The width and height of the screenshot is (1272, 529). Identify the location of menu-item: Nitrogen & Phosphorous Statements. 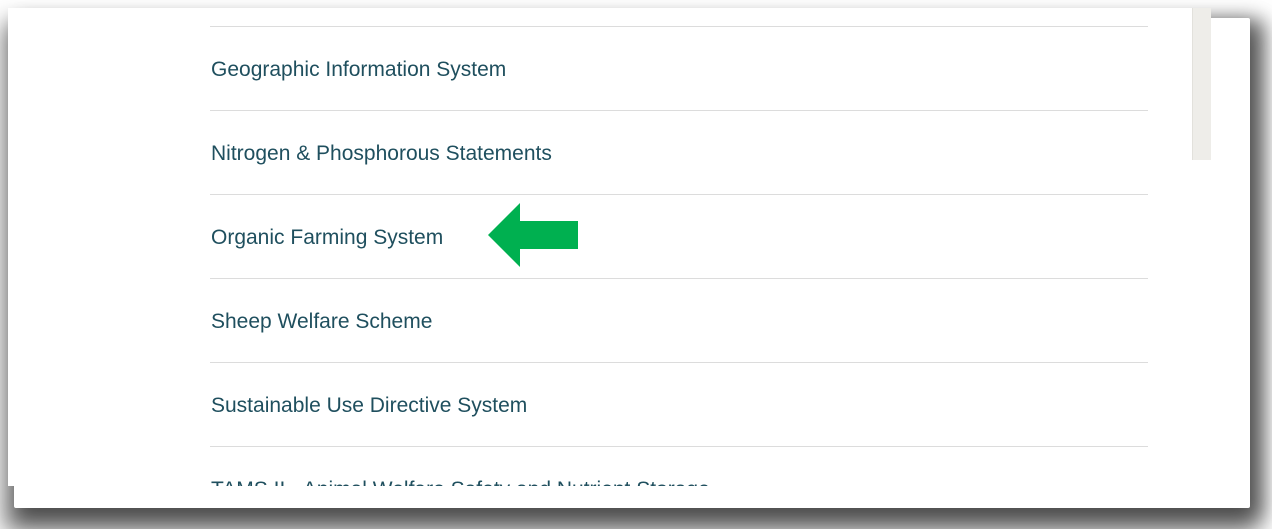
(679, 153).